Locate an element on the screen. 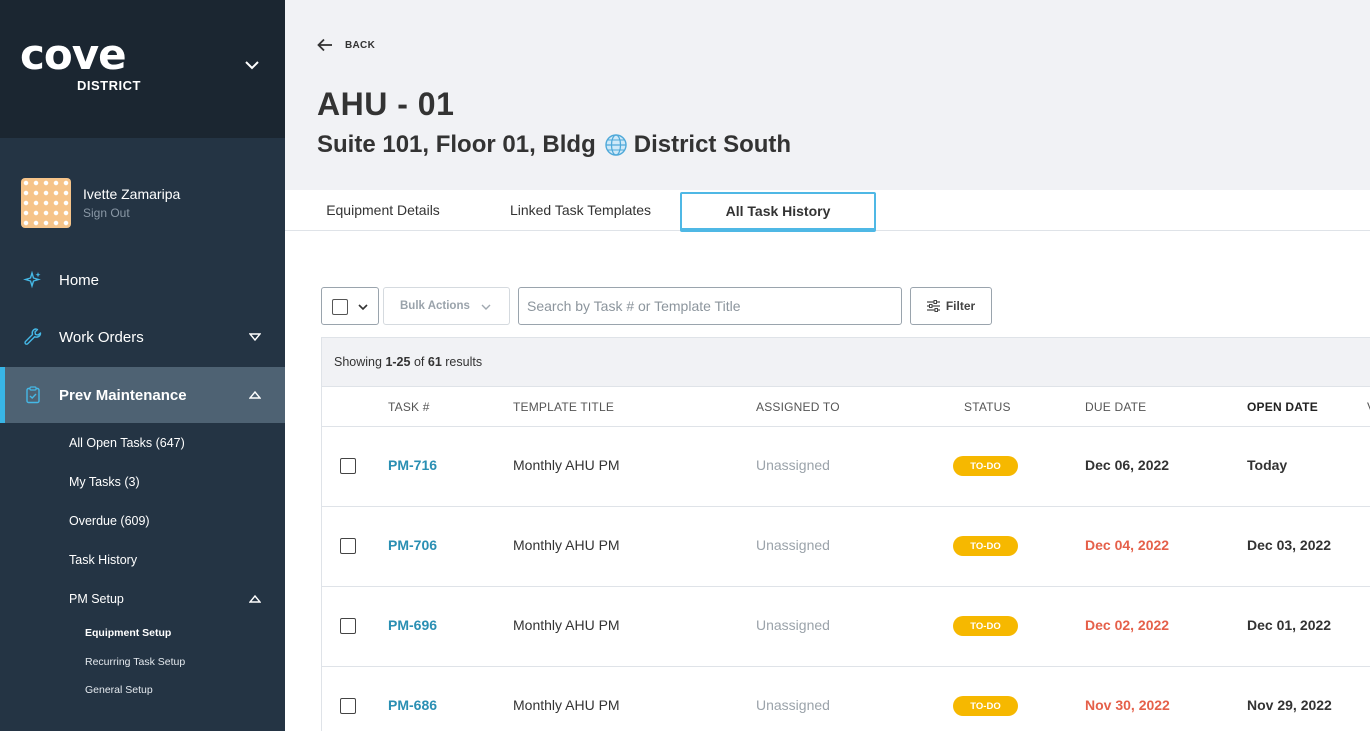  due-date: Nov 30, 2022 is located at coordinates (1127, 705).